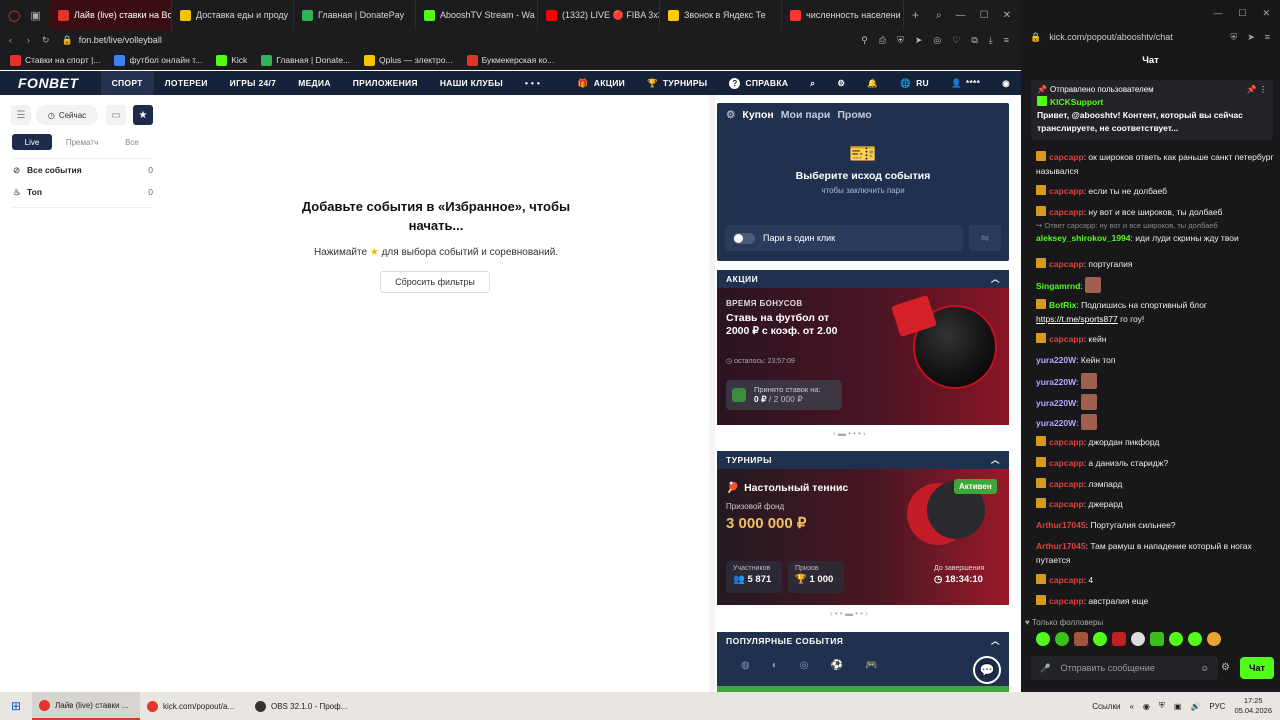 This screenshot has width=1280, height=720. I want to click on bookmark-item: Kick, so click(231, 60).